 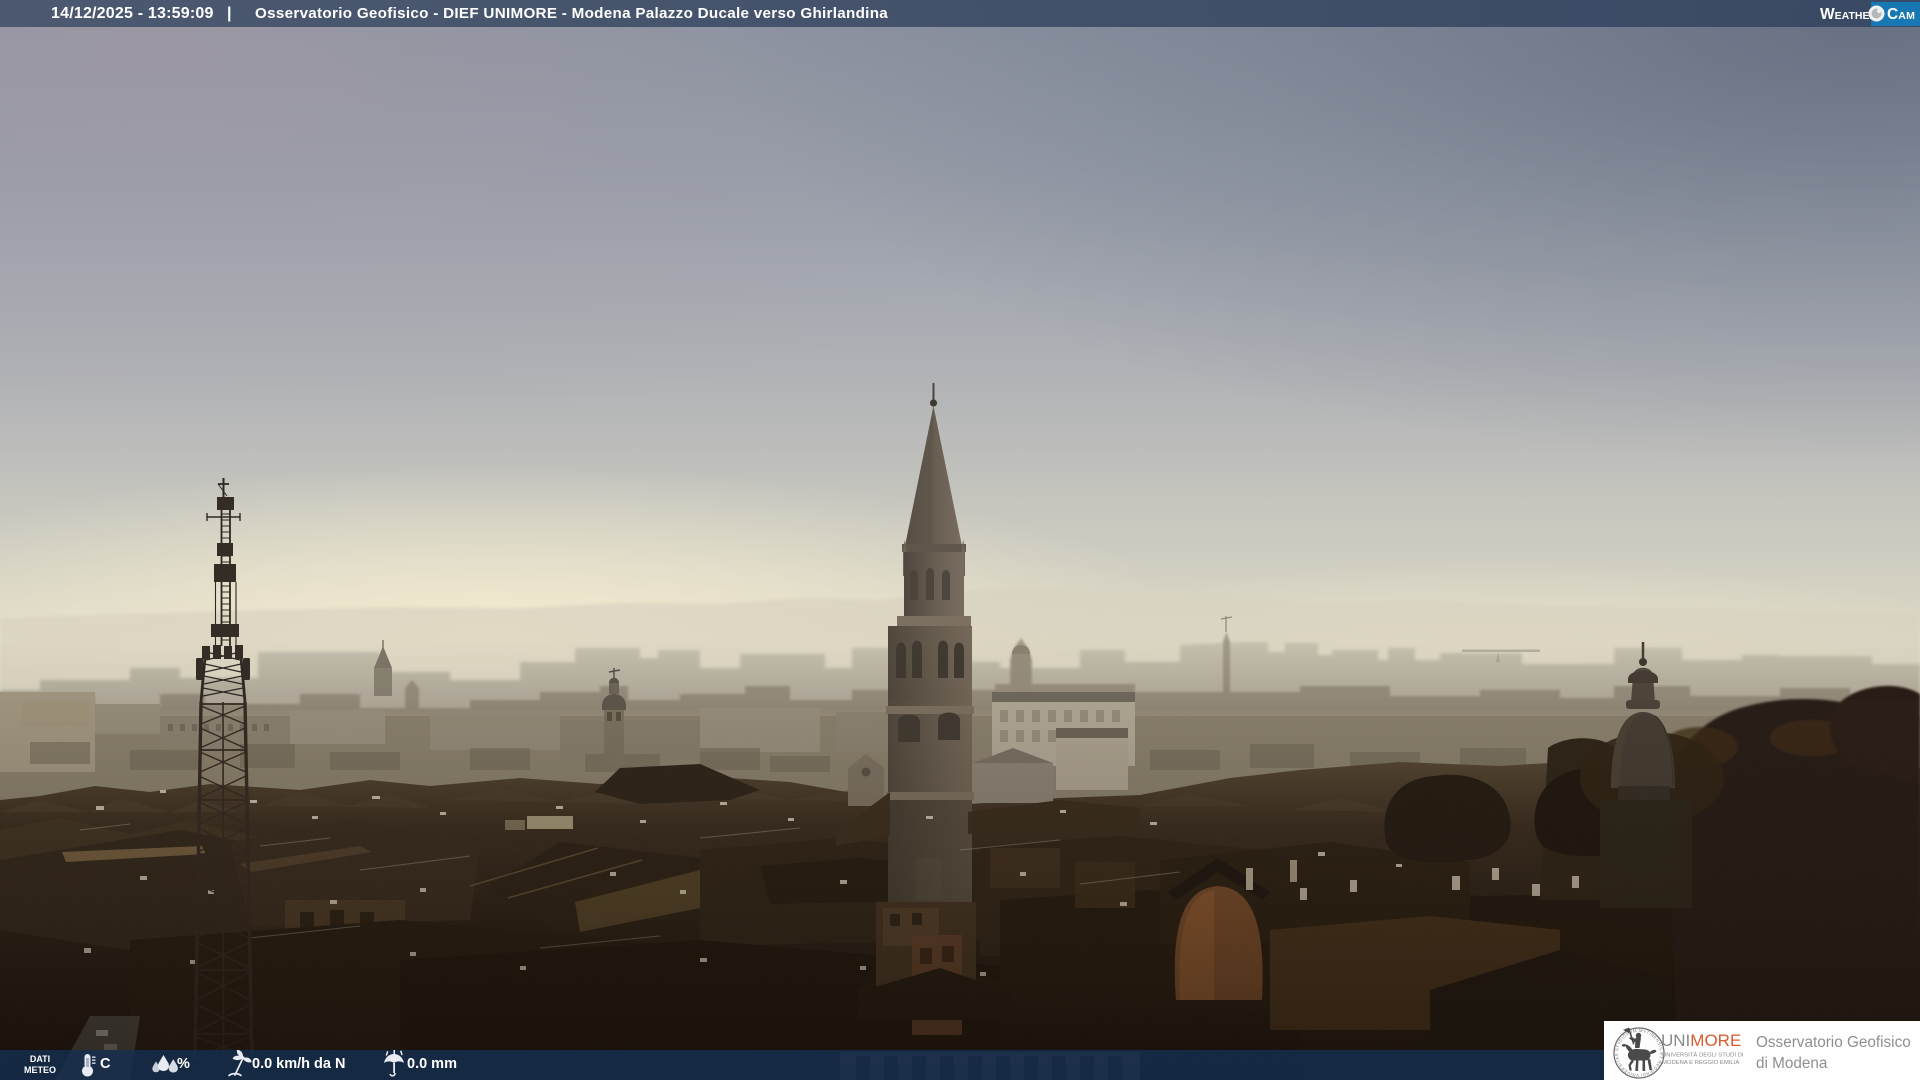 I want to click on svg-text: UNIVERSITÀ DEGLI STUDI DI, so click(x=1703, y=1055).